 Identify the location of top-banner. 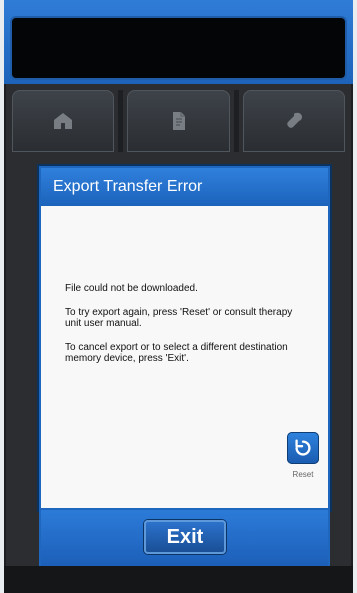
(178, 42).